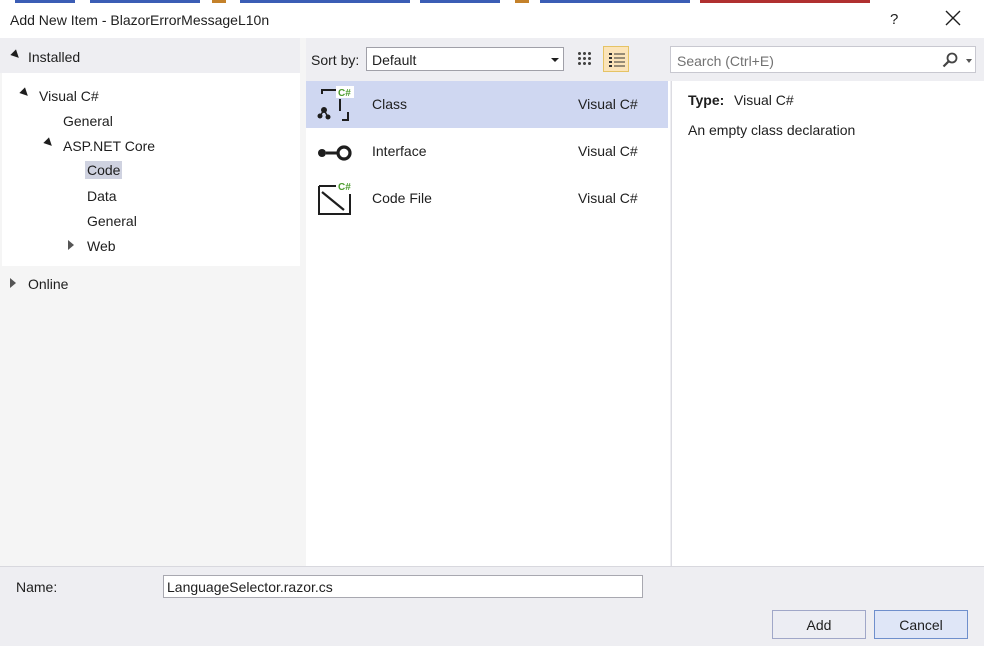 The image size is (984, 646). I want to click on tree-node-asp-net-core: ASP.NET Core, so click(109, 146).